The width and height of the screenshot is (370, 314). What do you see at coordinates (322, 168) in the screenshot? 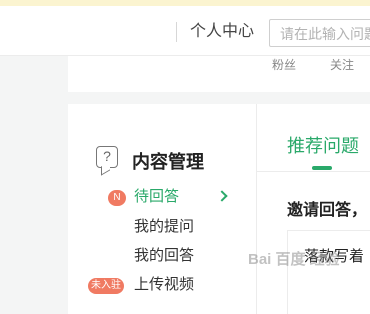
I see `tab-active-indicator` at bounding box center [322, 168].